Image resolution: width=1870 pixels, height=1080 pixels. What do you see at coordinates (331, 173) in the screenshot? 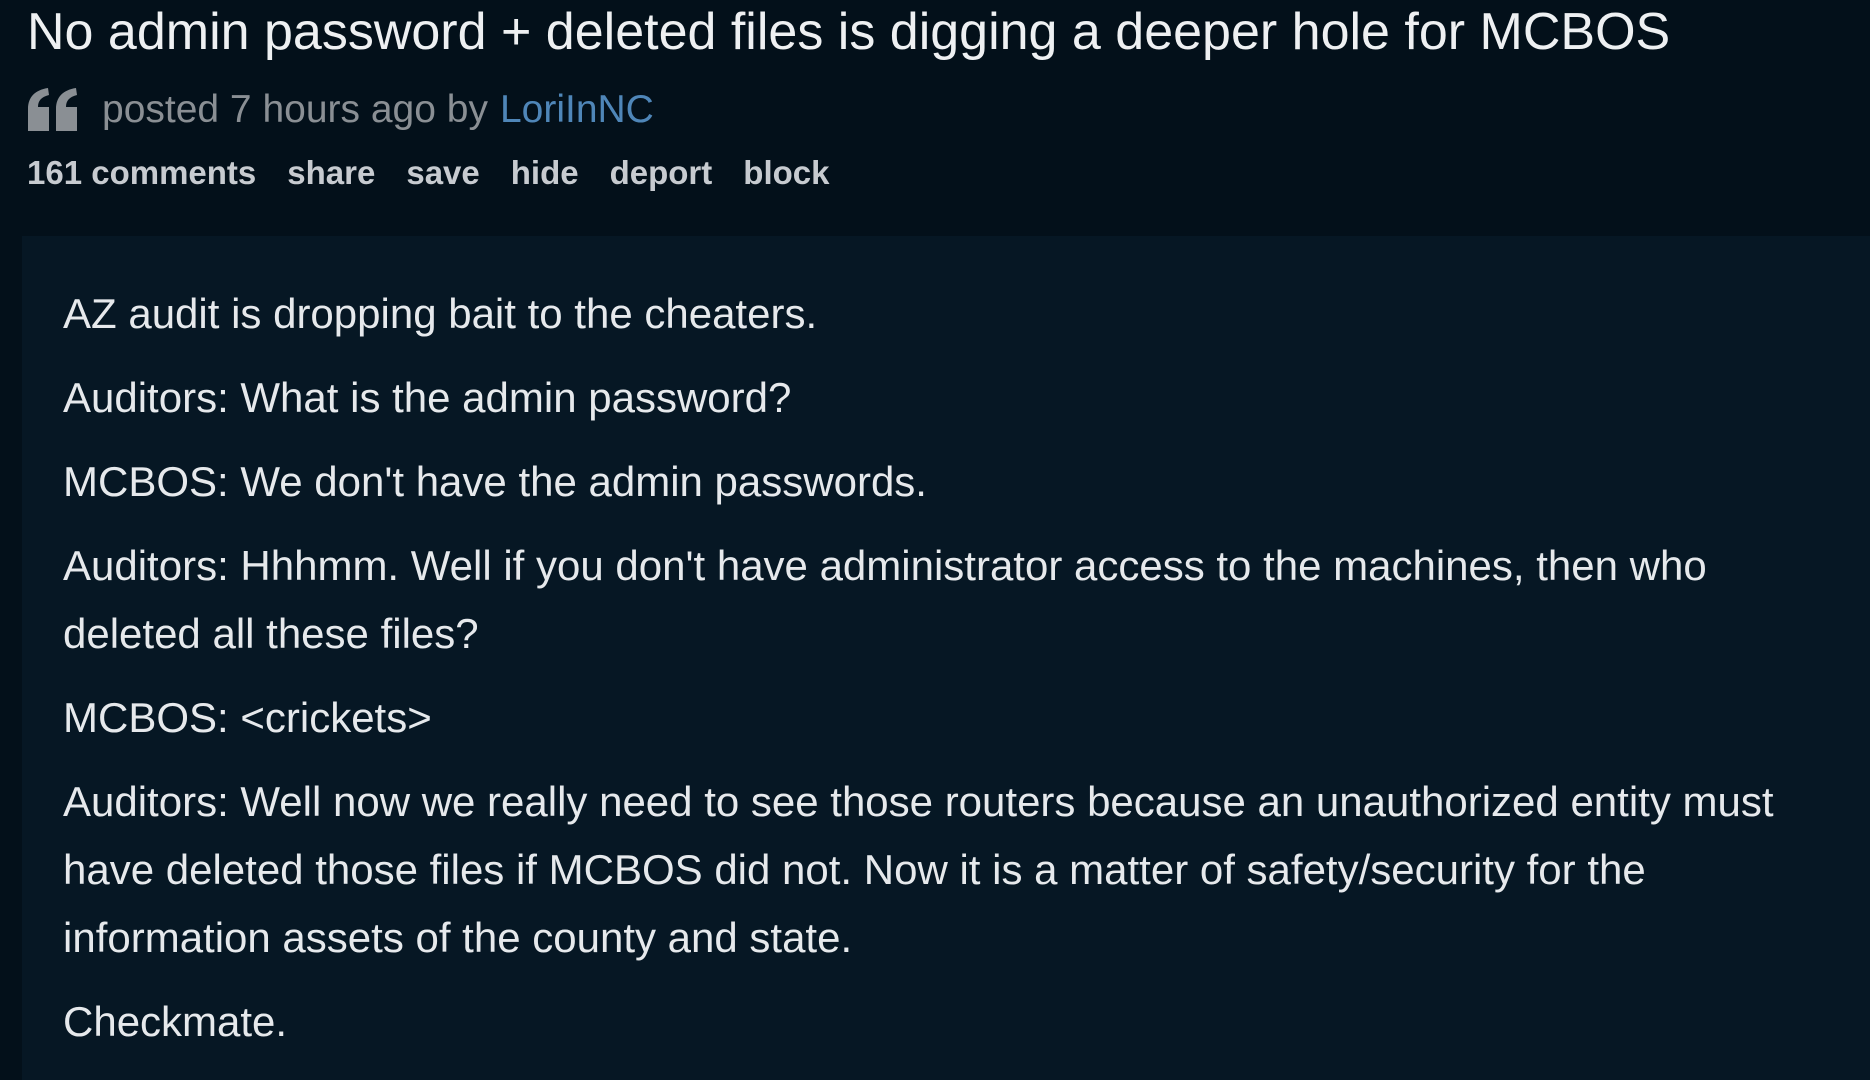
I see `share-link: share` at bounding box center [331, 173].